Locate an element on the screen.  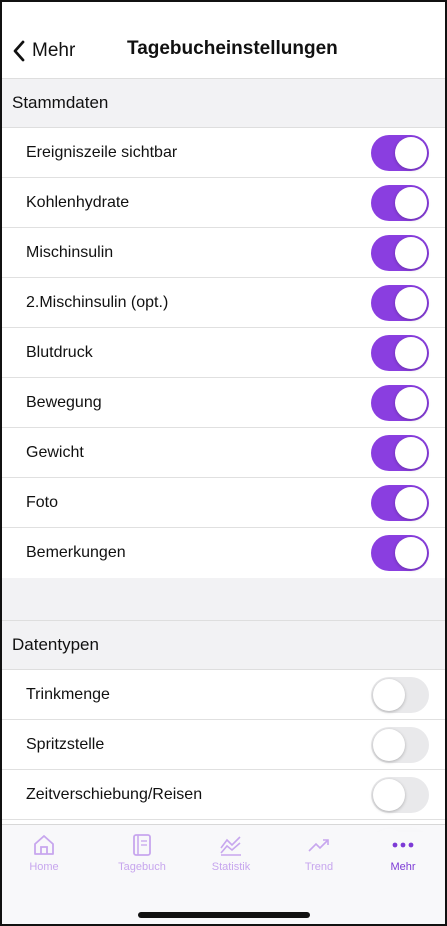
chevron-left-icon is located at coordinates (19, 51).